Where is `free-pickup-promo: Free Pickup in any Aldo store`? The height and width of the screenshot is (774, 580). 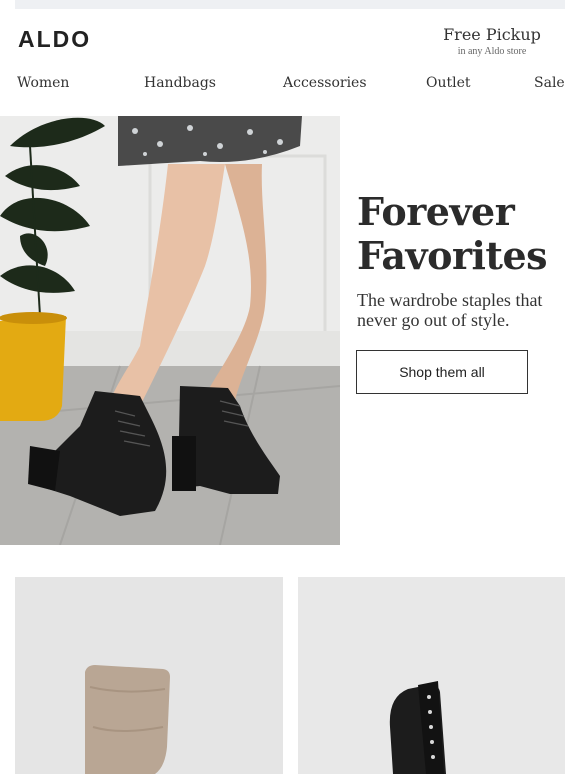 free-pickup-promo: Free Pickup in any Aldo store is located at coordinates (492, 41).